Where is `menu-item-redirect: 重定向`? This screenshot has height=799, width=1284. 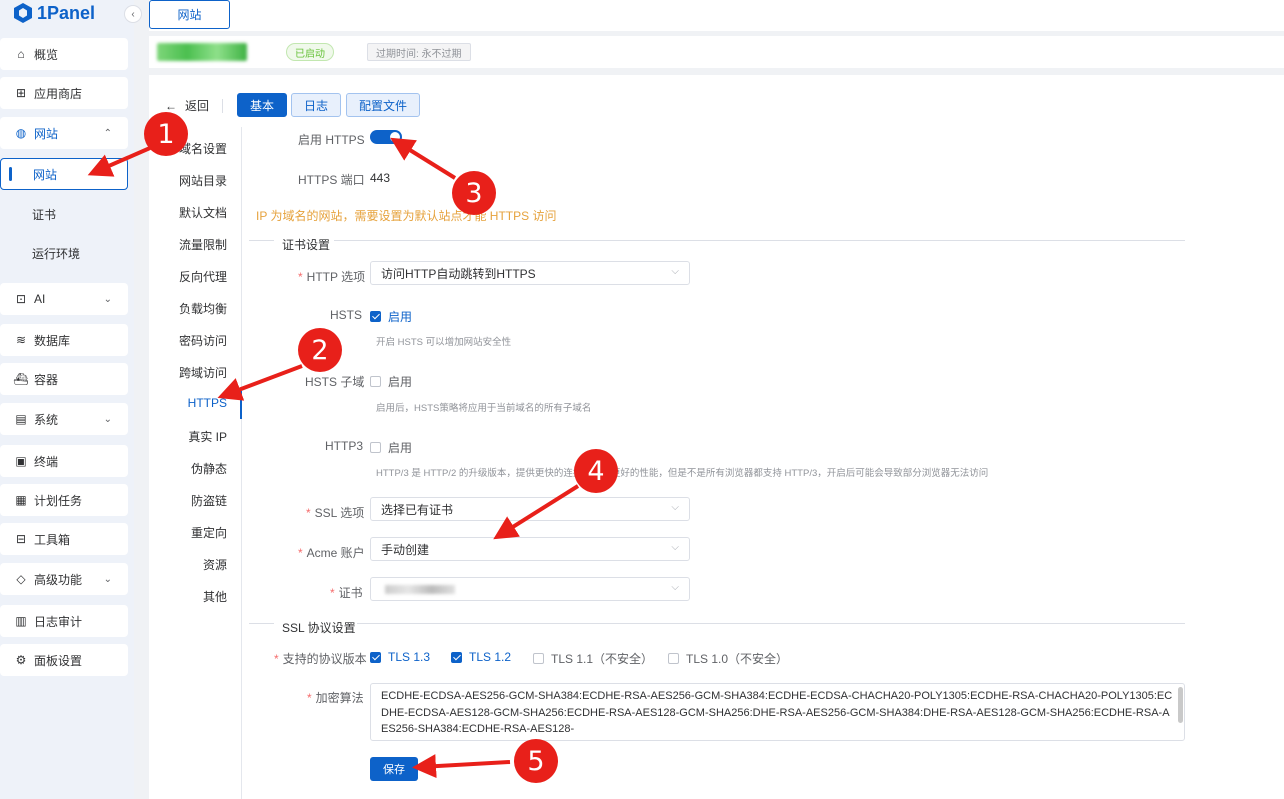 menu-item-redirect: 重定向 is located at coordinates (209, 532).